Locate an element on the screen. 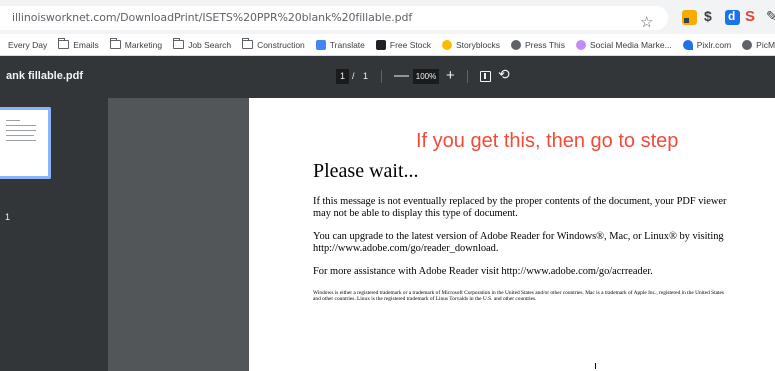  social-icon is located at coordinates (580, 44).